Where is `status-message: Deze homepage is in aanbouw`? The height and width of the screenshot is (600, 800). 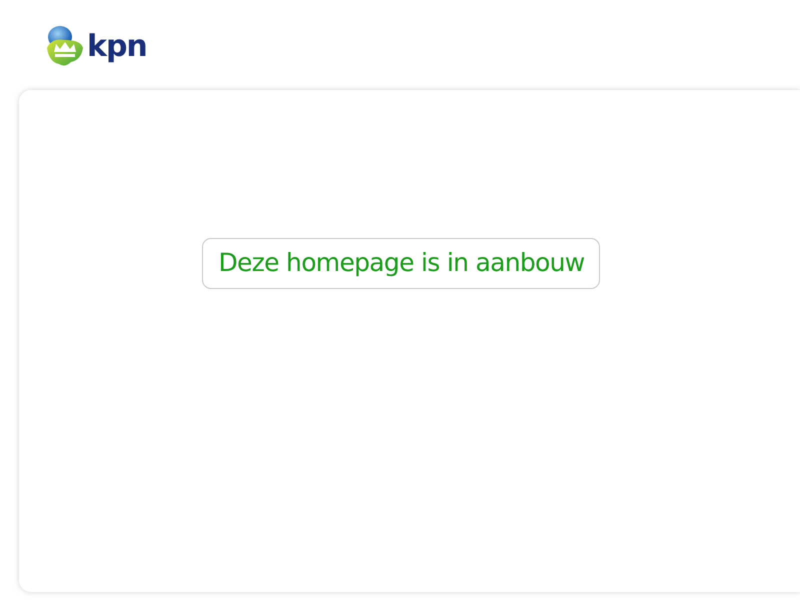 status-message: Deze homepage is in aanbouw is located at coordinates (401, 263).